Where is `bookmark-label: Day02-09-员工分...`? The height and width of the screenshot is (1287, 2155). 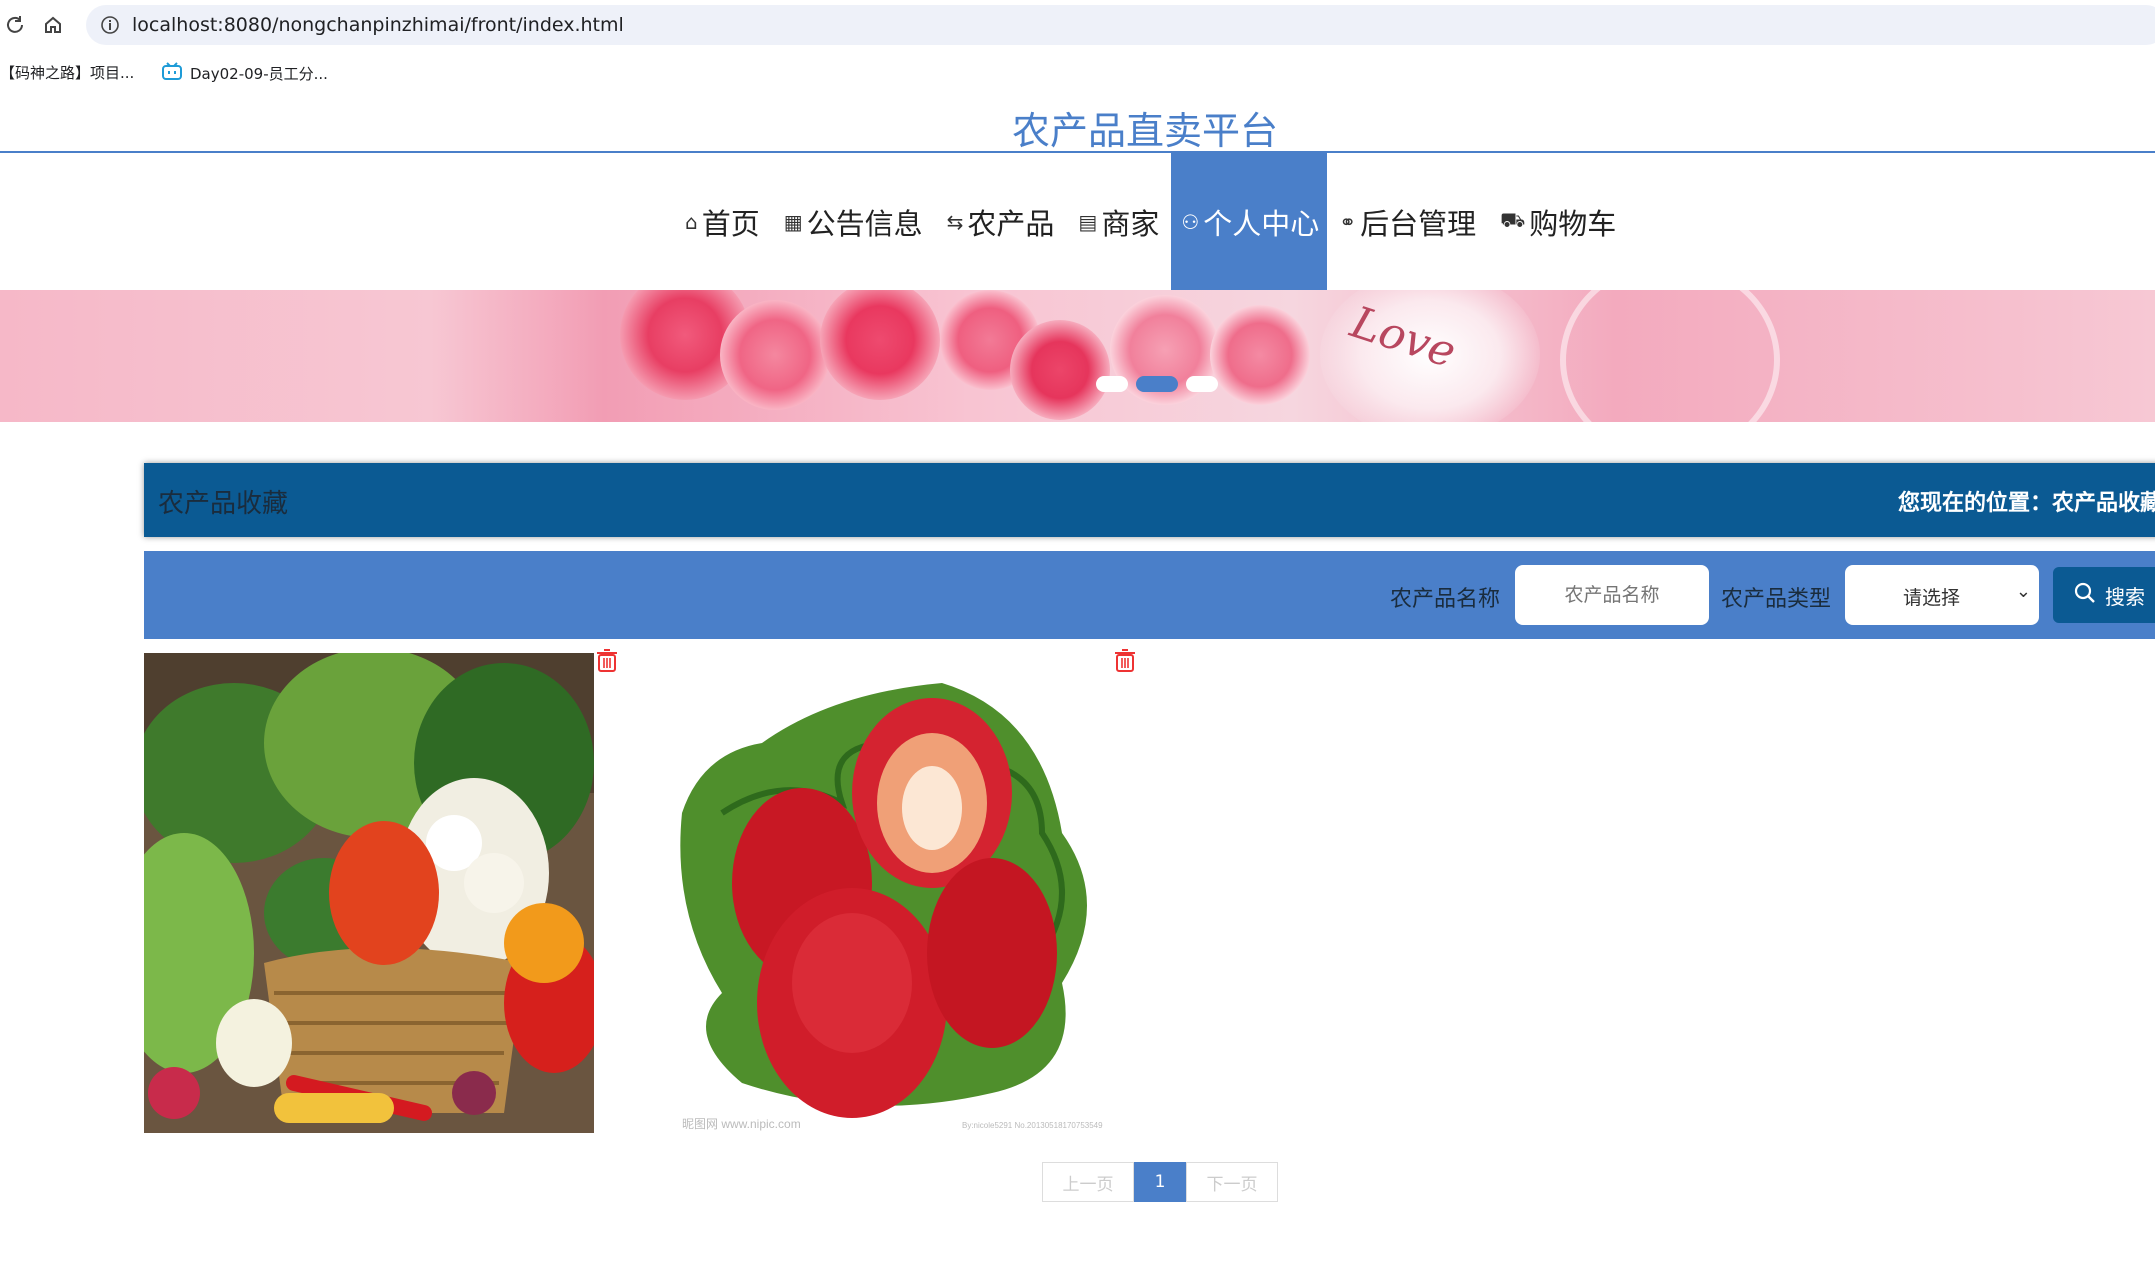 bookmark-label: Day02-09-员工分... is located at coordinates (259, 73).